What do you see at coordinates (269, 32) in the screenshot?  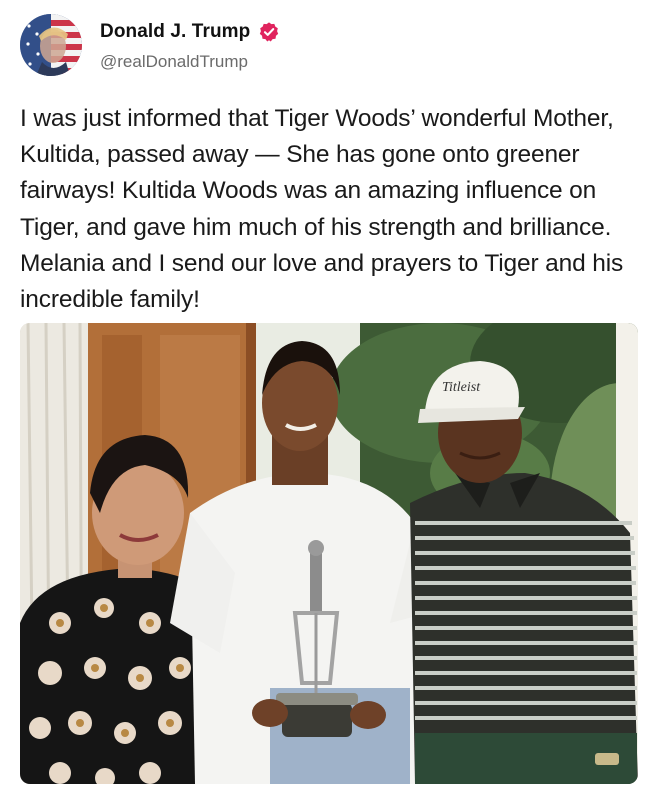 I see `verified-badge-icon` at bounding box center [269, 32].